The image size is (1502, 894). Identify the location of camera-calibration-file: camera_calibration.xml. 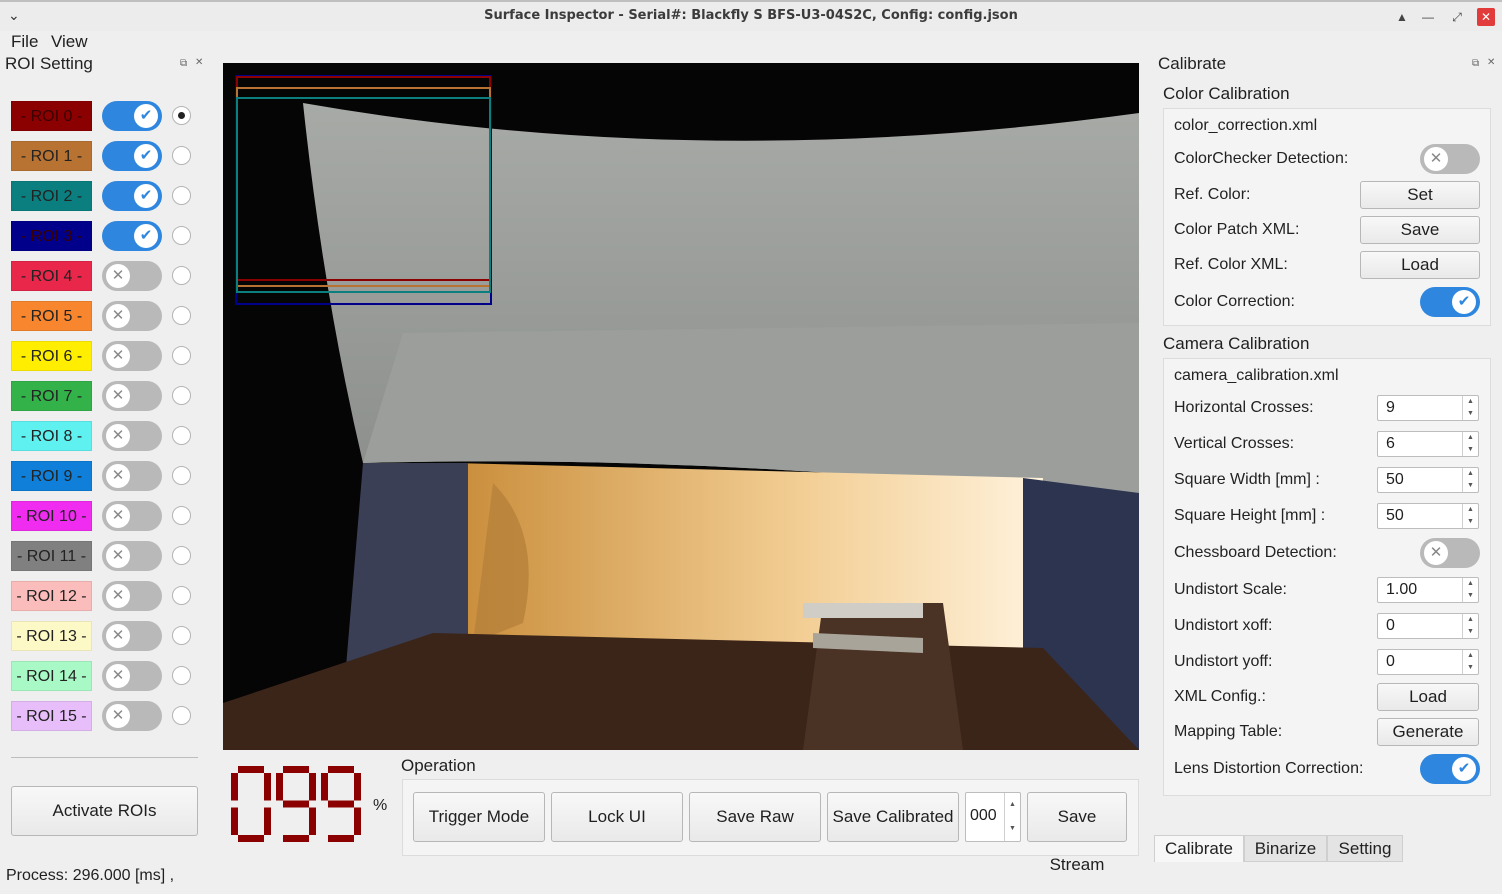
(1256, 375).